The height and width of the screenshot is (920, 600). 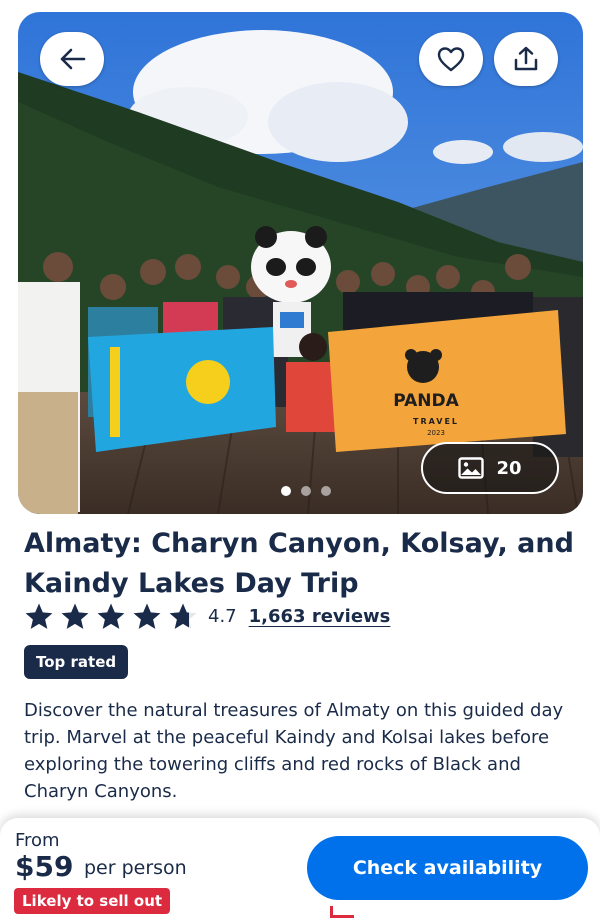 What do you see at coordinates (490, 468) in the screenshot?
I see `photo-gallery-button: 20` at bounding box center [490, 468].